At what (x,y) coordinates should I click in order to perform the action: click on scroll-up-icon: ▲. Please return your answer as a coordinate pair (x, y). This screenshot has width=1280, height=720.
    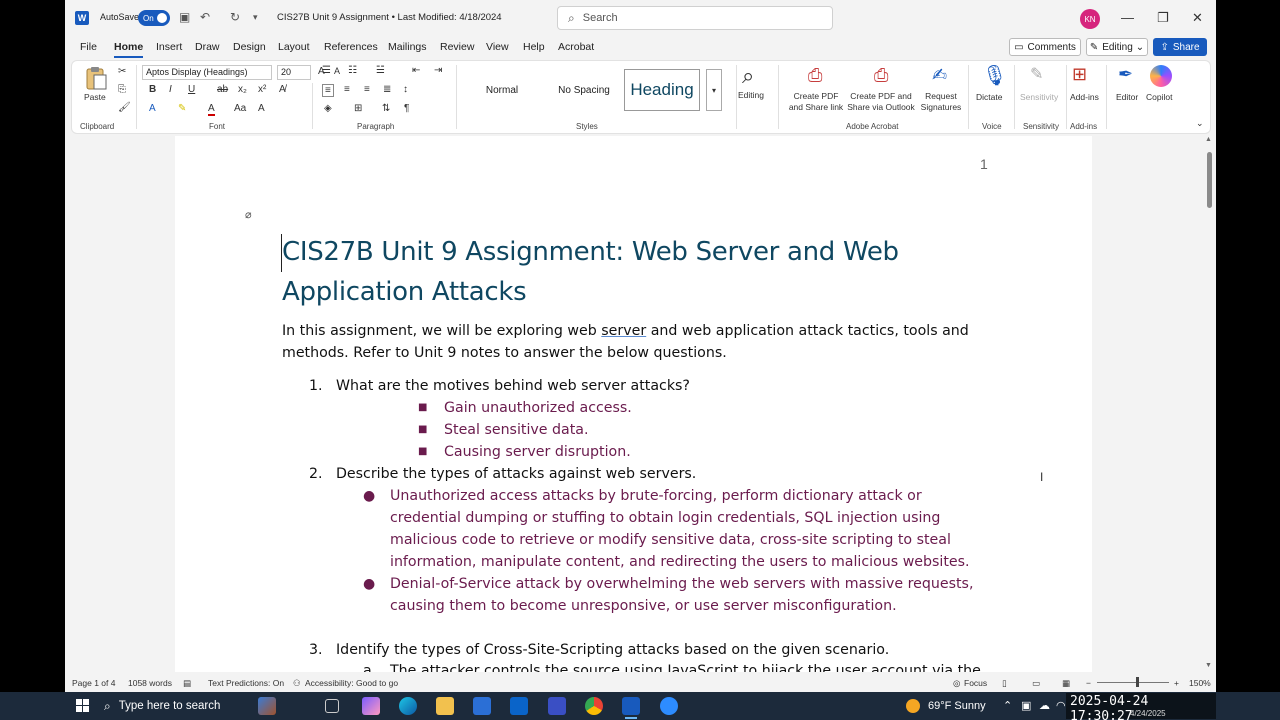
    Looking at the image, I should click on (1208, 139).